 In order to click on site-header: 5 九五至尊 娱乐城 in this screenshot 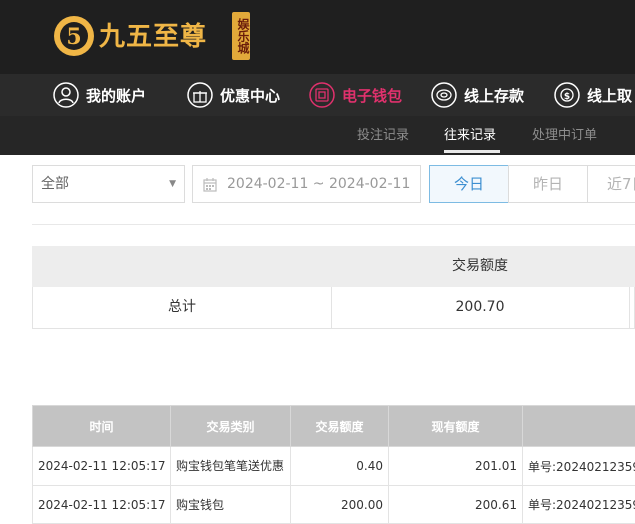, I will do `click(317, 37)`.